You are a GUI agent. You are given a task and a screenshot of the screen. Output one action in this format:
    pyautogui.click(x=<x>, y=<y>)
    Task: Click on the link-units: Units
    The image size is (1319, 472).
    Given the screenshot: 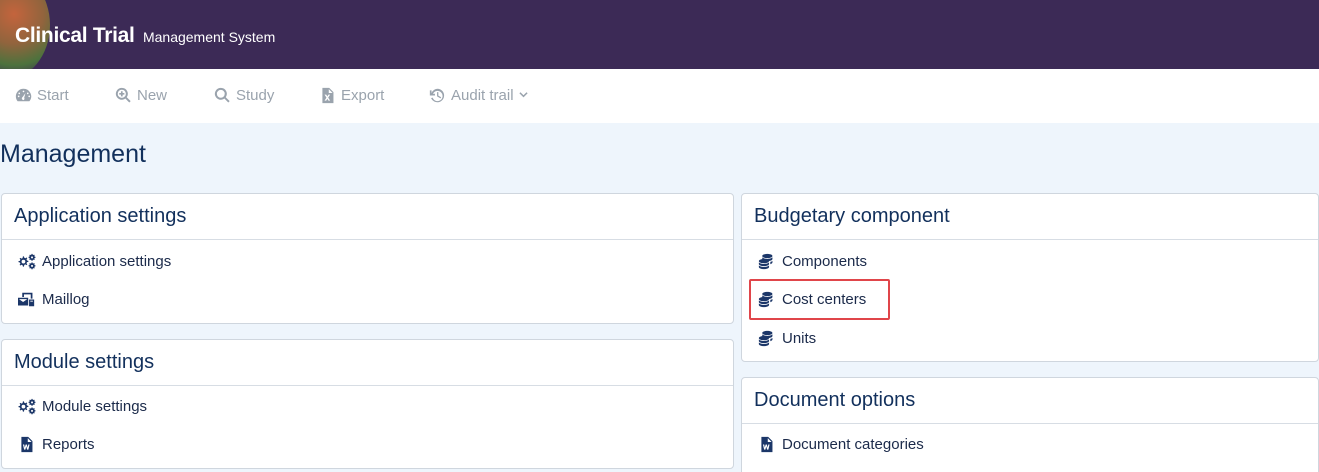 What is the action you would take?
    pyautogui.click(x=786, y=338)
    